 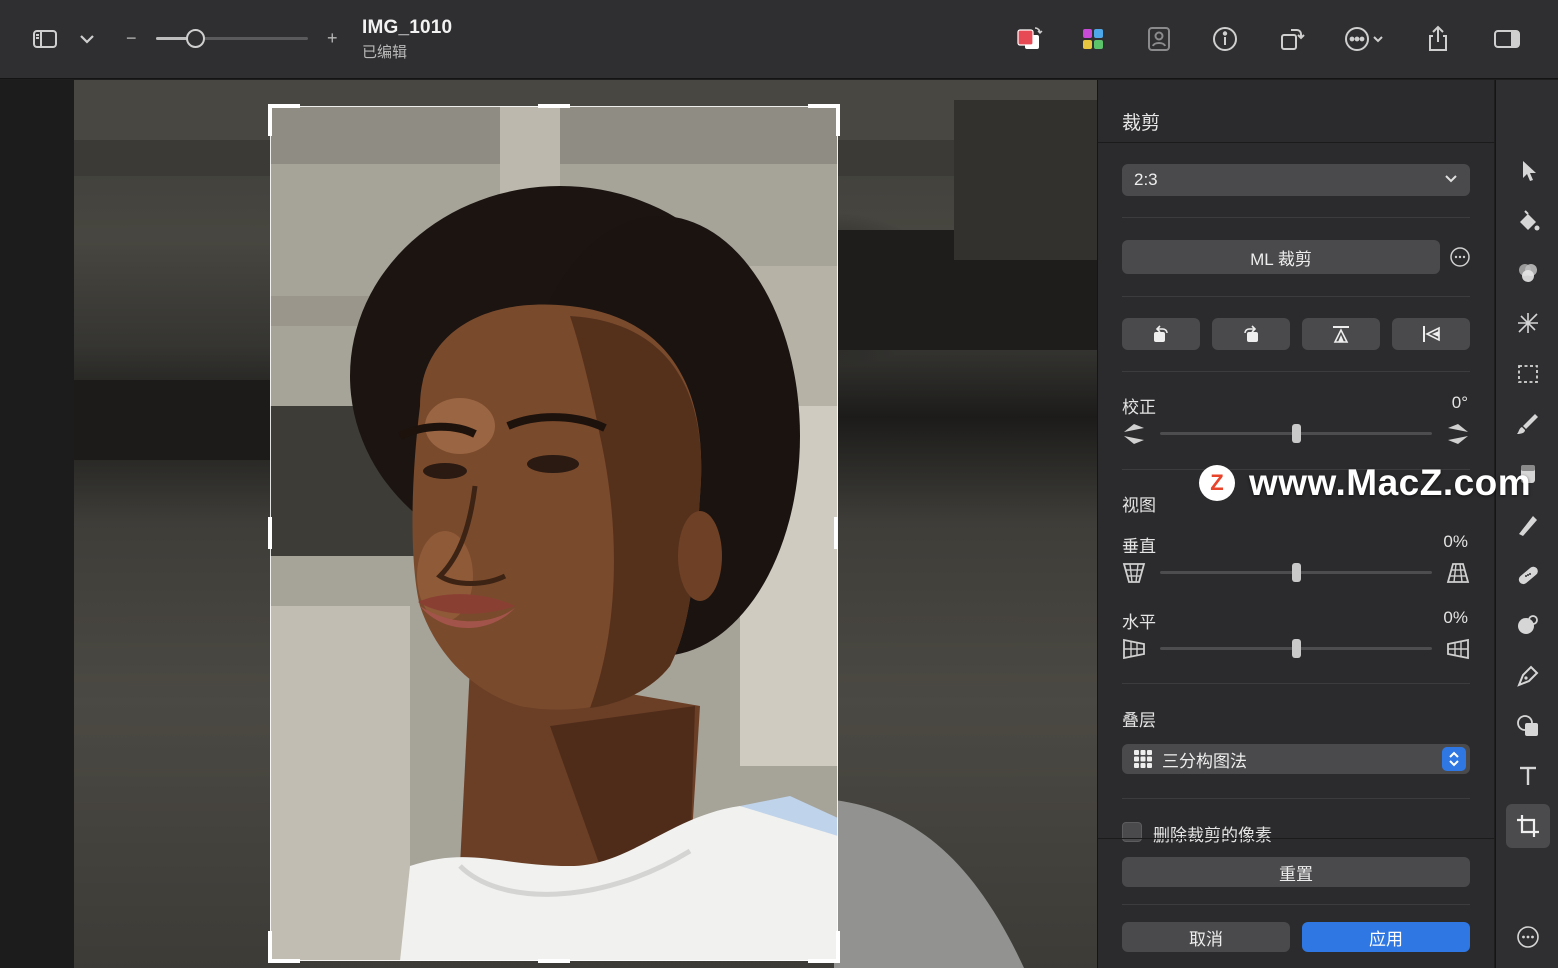 I want to click on crop-handle-left, so click(x=270, y=533).